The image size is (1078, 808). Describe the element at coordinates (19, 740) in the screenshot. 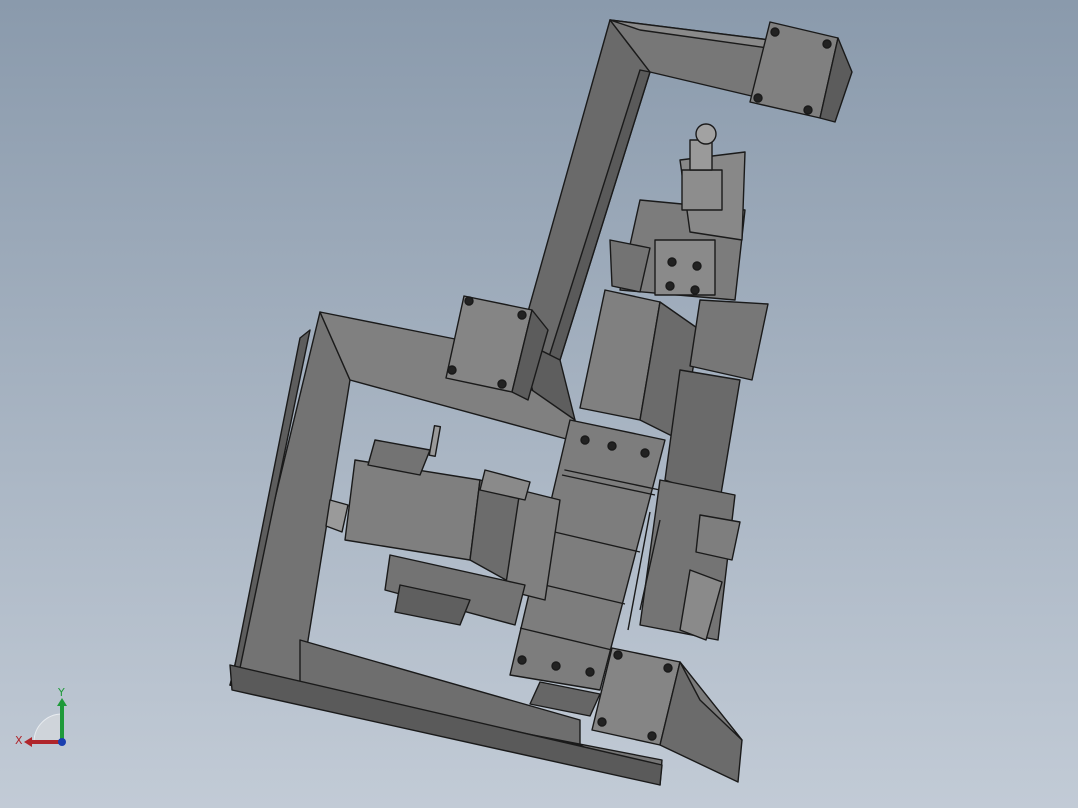

I see `x-axis-label: X` at that location.